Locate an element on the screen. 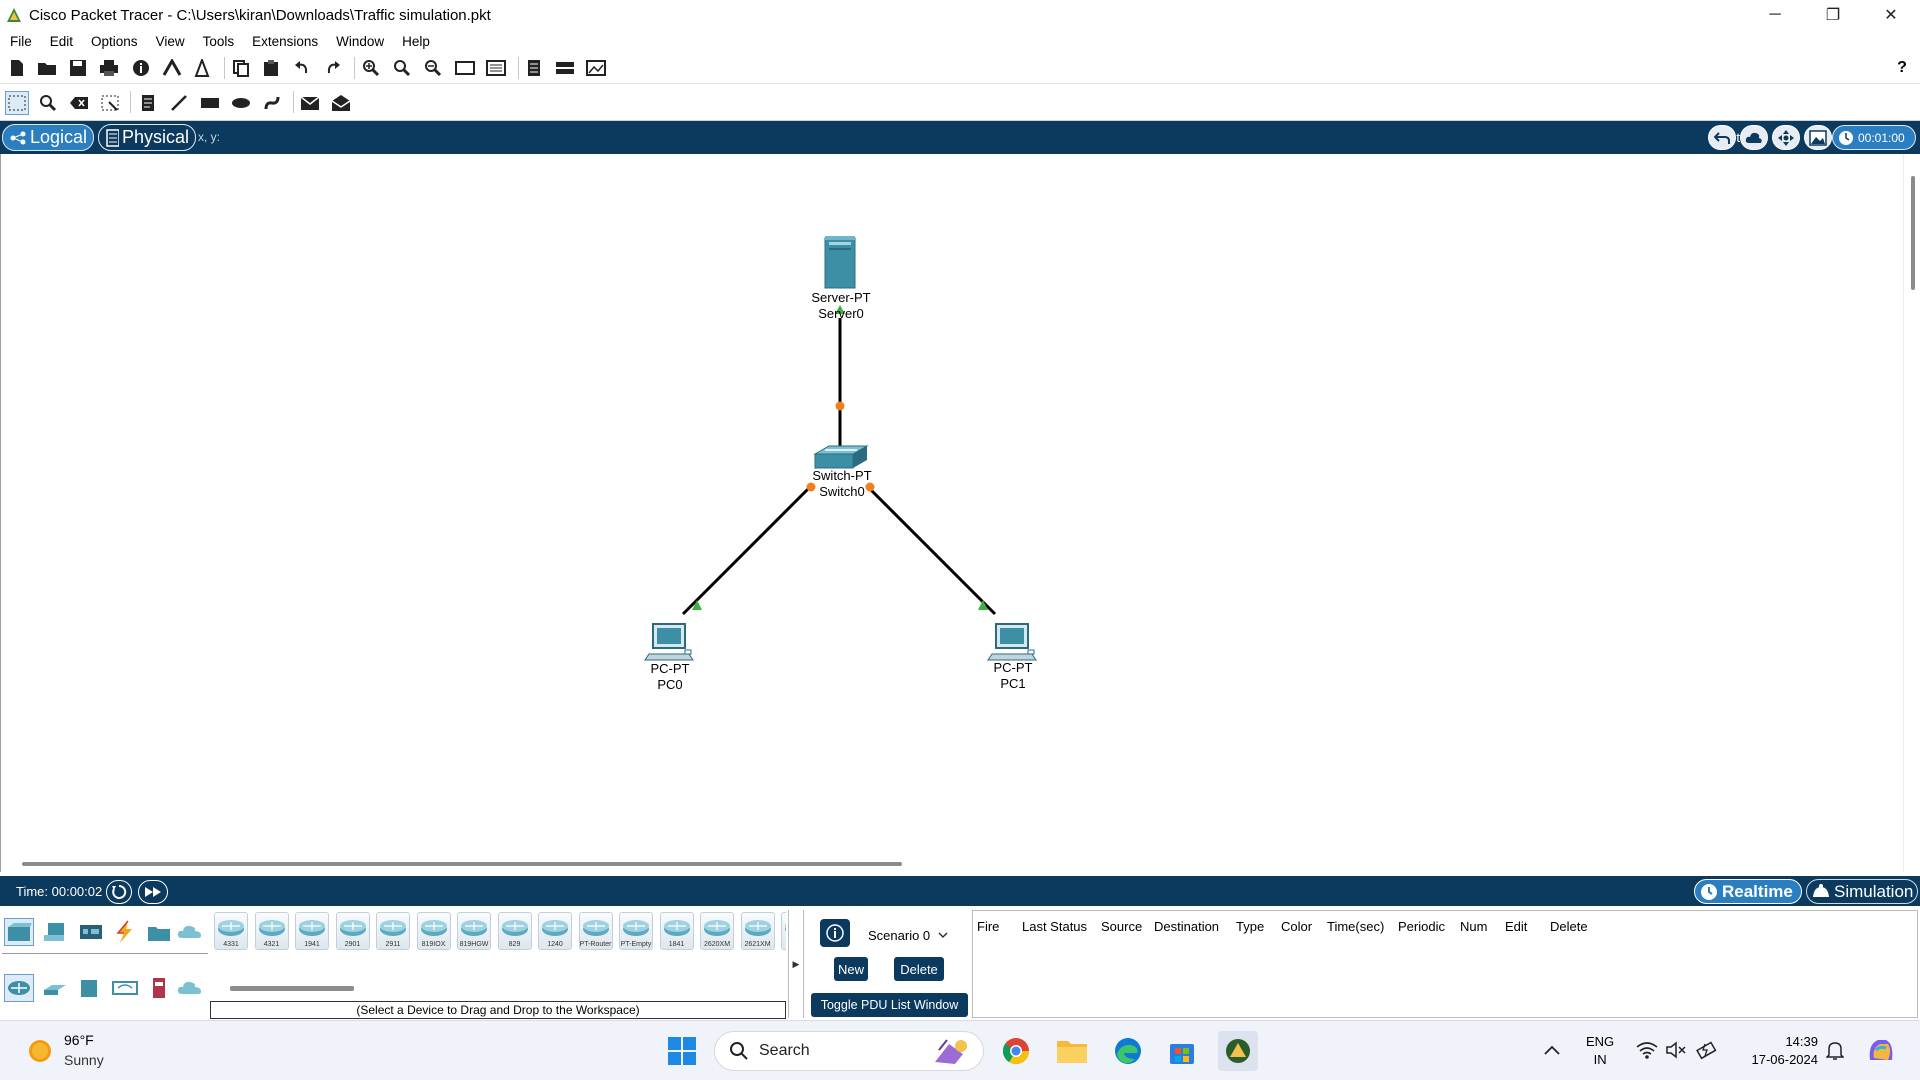  col-color: Color is located at coordinates (1296, 926).